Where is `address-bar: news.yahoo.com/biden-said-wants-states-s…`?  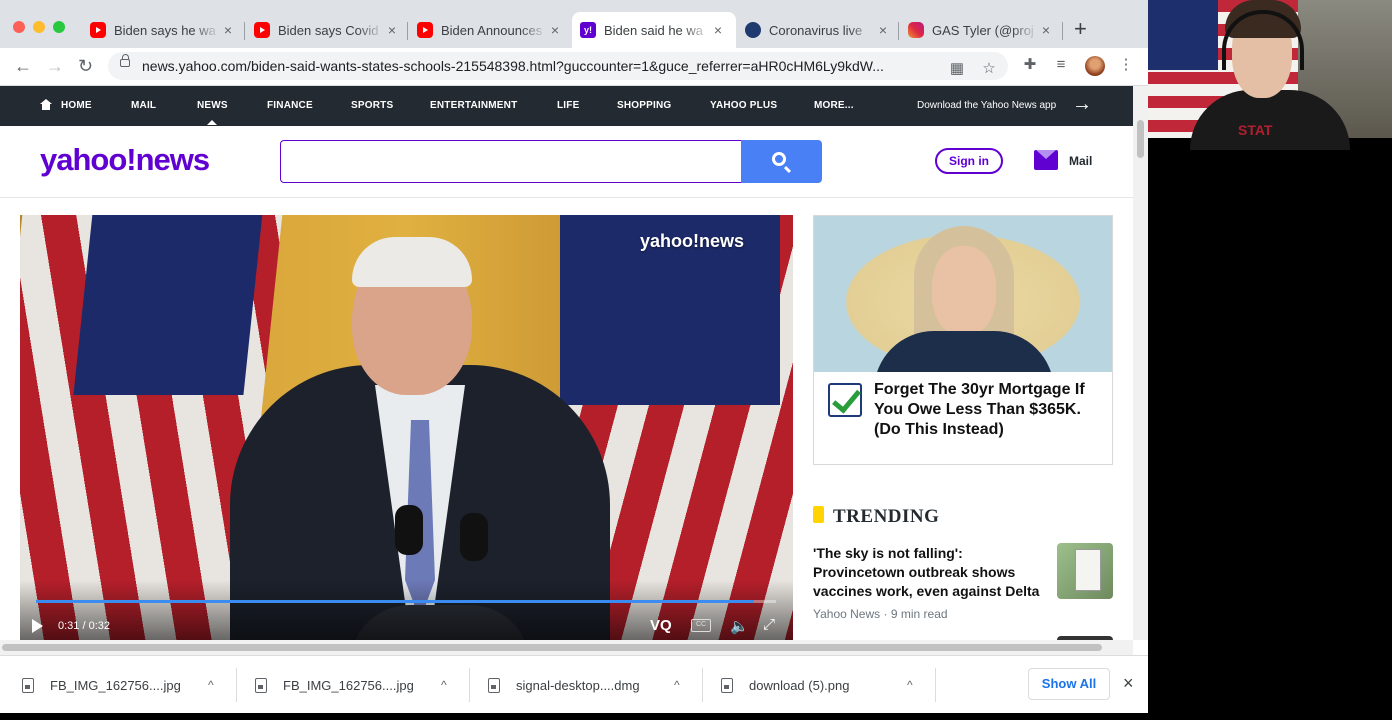
address-bar: news.yahoo.com/biden-said-wants-states-s… is located at coordinates (558, 66).